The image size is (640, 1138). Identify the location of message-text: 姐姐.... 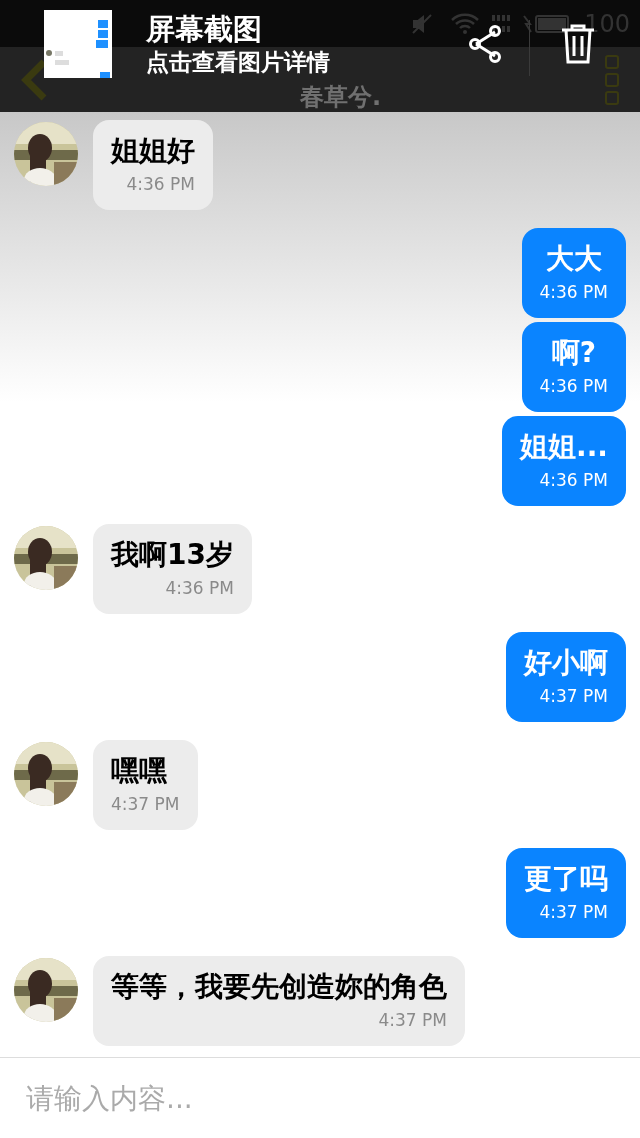
(564, 447).